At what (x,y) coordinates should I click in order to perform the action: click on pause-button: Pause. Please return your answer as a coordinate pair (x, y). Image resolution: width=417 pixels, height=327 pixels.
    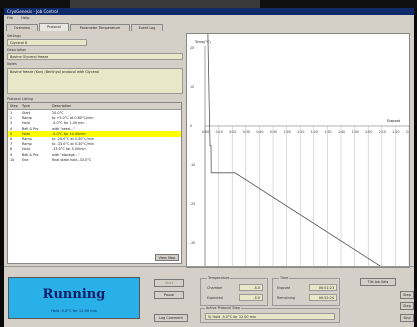
    Looking at the image, I should click on (169, 295).